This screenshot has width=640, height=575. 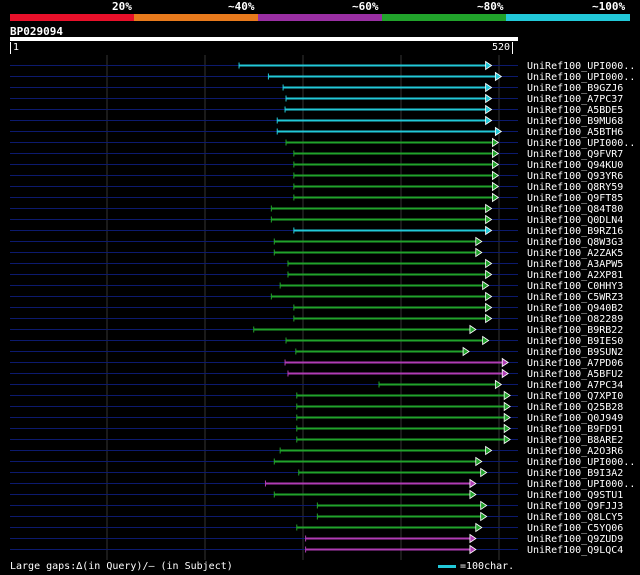 What do you see at coordinates (316, 308) in the screenshot?
I see `hit-row: UniRef100_Q940B2` at bounding box center [316, 308].